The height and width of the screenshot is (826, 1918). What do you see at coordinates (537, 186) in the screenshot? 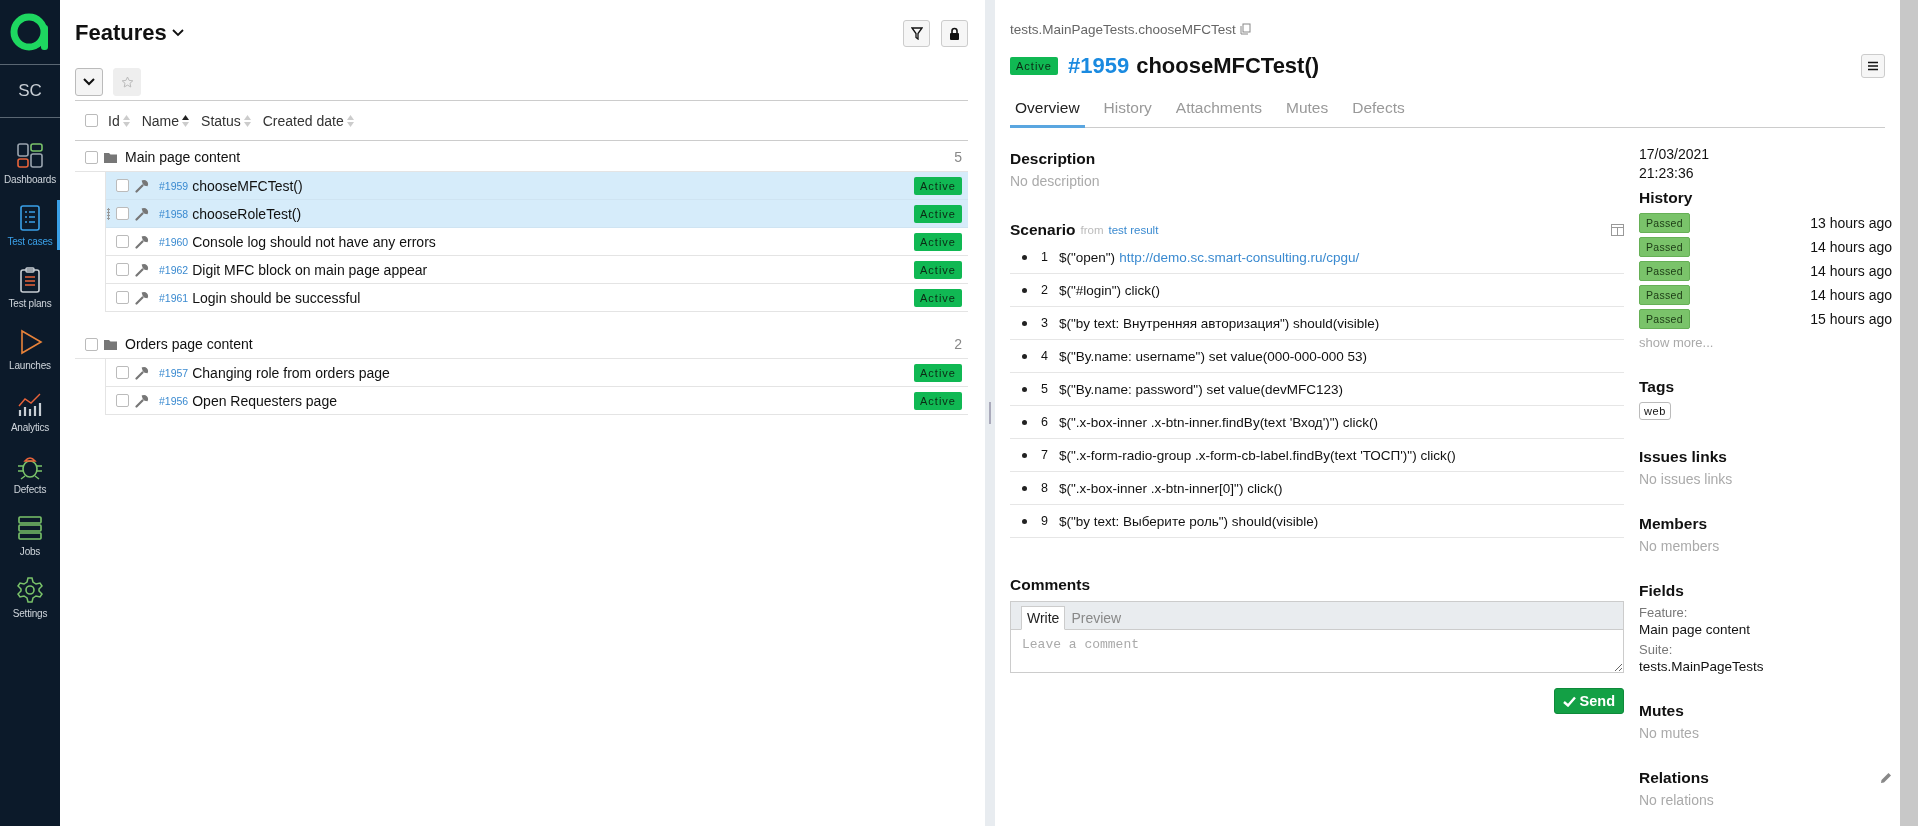
I see `test-case-row: #1959 chooseMFCTest() Active` at bounding box center [537, 186].